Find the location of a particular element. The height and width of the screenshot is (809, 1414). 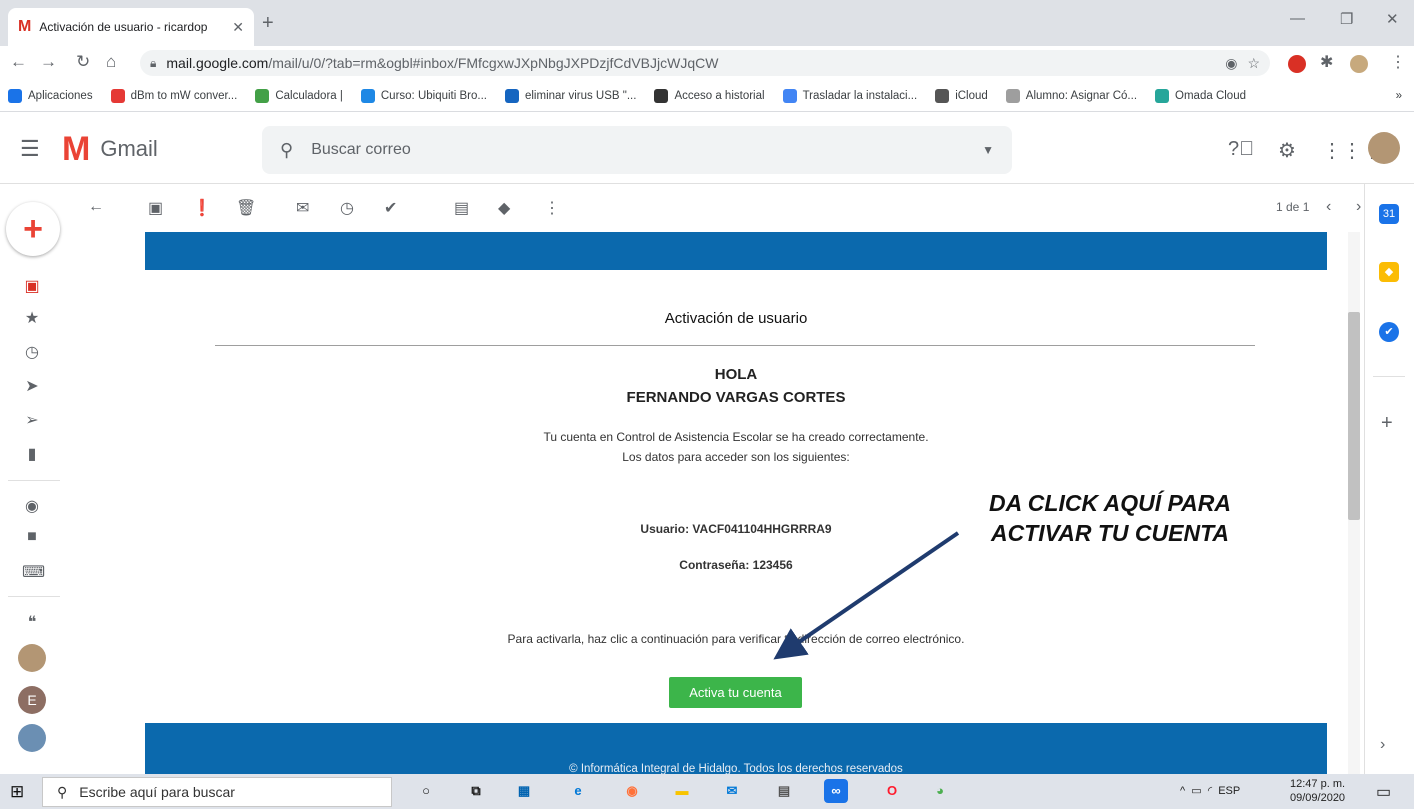

extension-icon is located at coordinates (1297, 64).